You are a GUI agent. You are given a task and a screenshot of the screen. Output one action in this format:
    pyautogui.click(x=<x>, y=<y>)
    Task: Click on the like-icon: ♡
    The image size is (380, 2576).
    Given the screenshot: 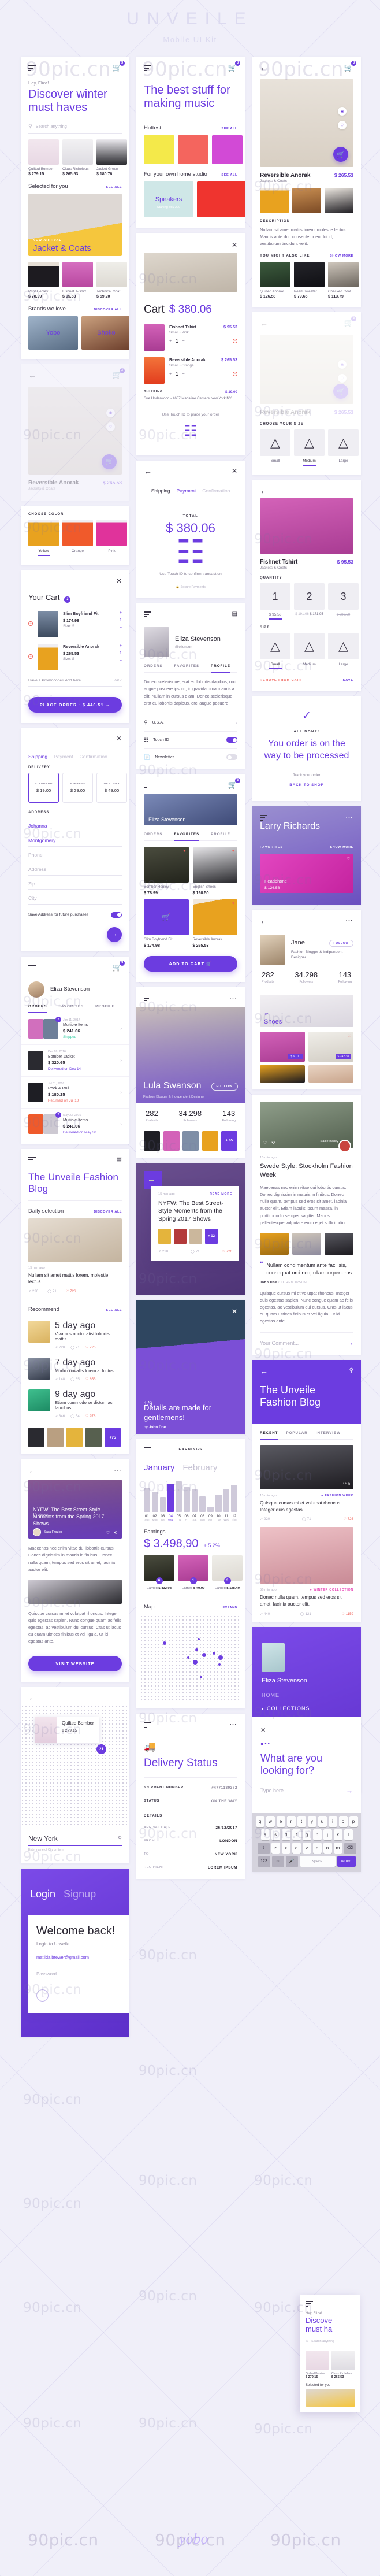 What is the action you would take?
    pyautogui.click(x=265, y=1142)
    